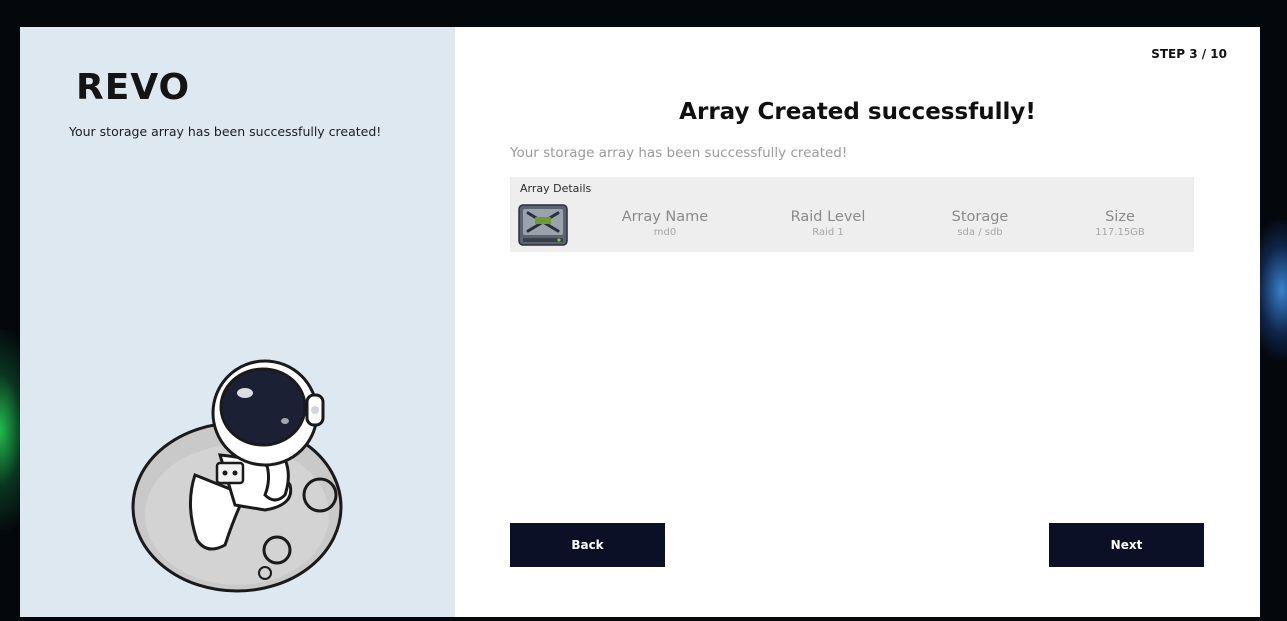 This screenshot has height=621, width=1287. Describe the element at coordinates (828, 217) in the screenshot. I see `raid-level-heading: Raid Level` at that location.